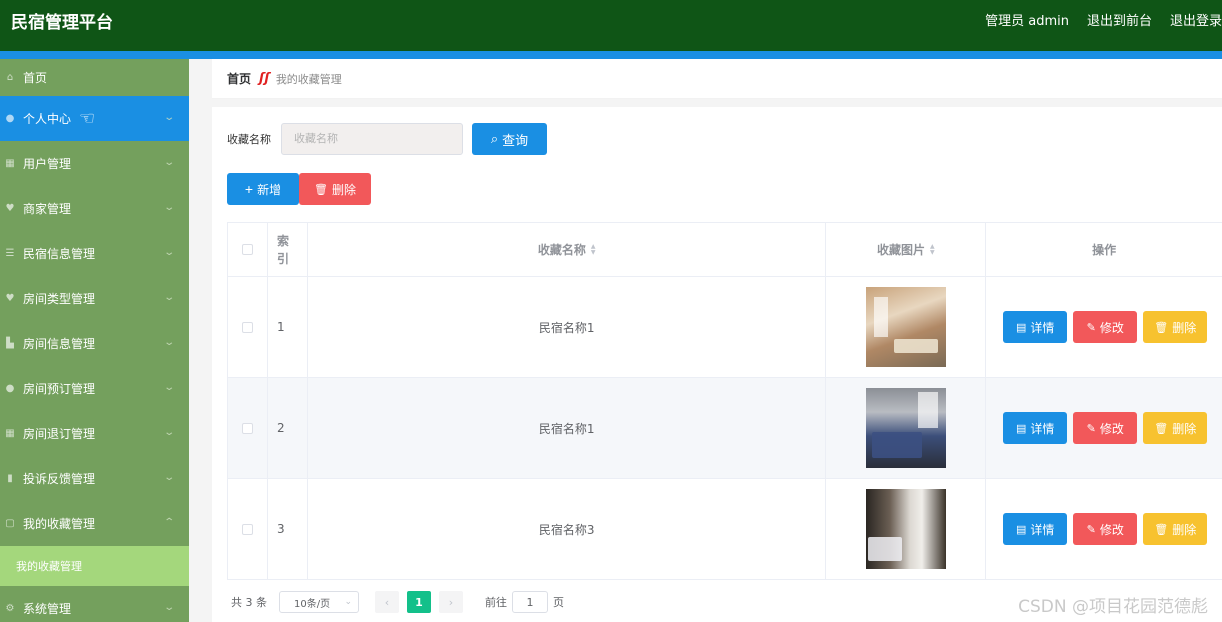 The image size is (1222, 622). What do you see at coordinates (1119, 19) in the screenshot?
I see `back-to-front-link: 退出到前台` at bounding box center [1119, 19].